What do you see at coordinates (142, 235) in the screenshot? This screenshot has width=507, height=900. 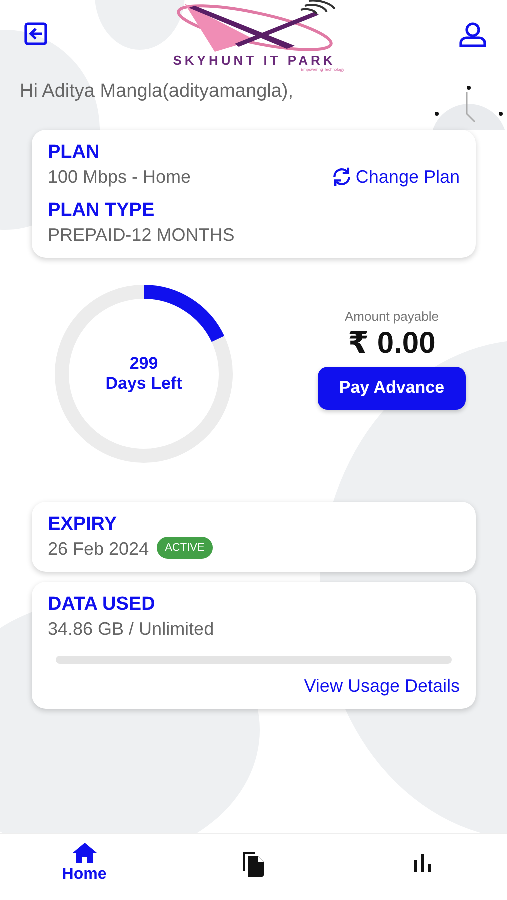 I see `plan-type-value: PREPAID-12 MONTHS` at bounding box center [142, 235].